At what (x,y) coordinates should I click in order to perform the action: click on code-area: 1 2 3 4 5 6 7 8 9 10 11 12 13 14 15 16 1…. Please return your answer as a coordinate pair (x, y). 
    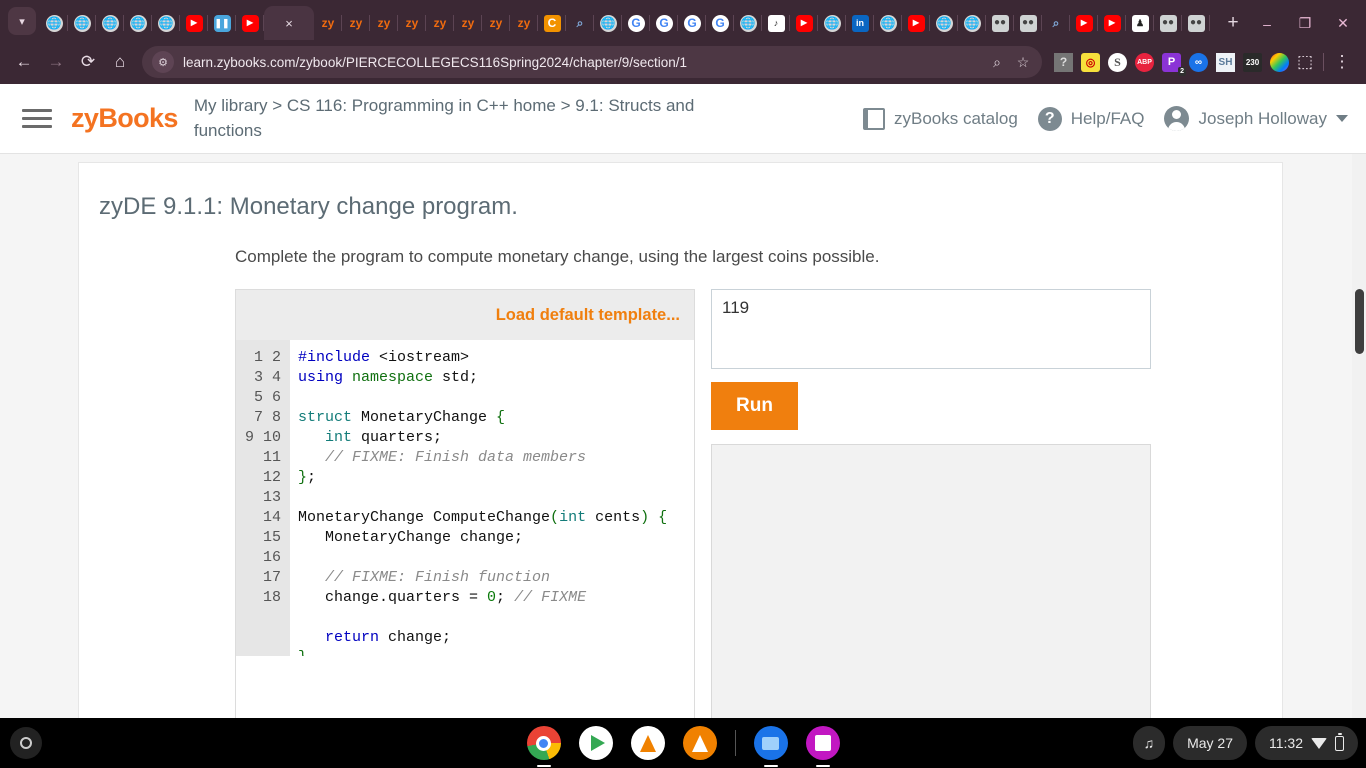
    Looking at the image, I should click on (465, 498).